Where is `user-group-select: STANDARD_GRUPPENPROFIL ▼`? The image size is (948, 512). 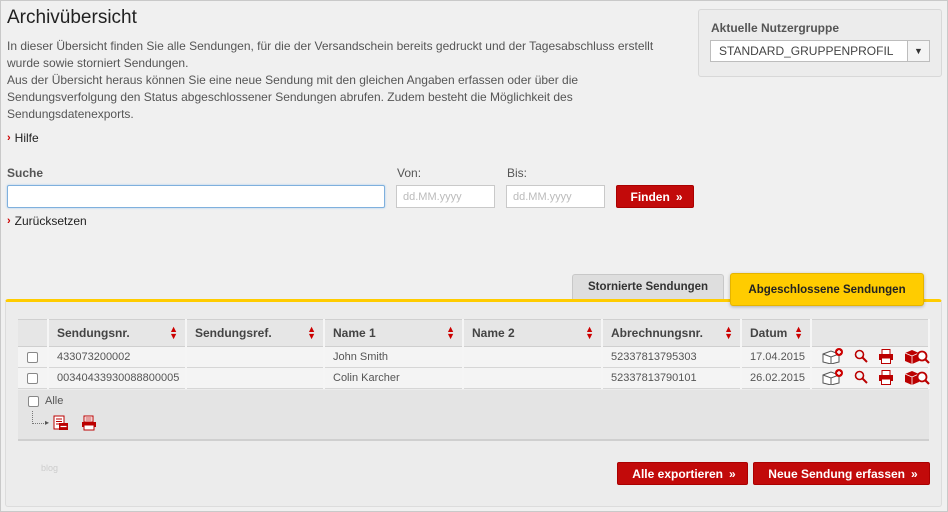
user-group-select: STANDARD_GRUPPENPROFIL ▼ is located at coordinates (820, 51).